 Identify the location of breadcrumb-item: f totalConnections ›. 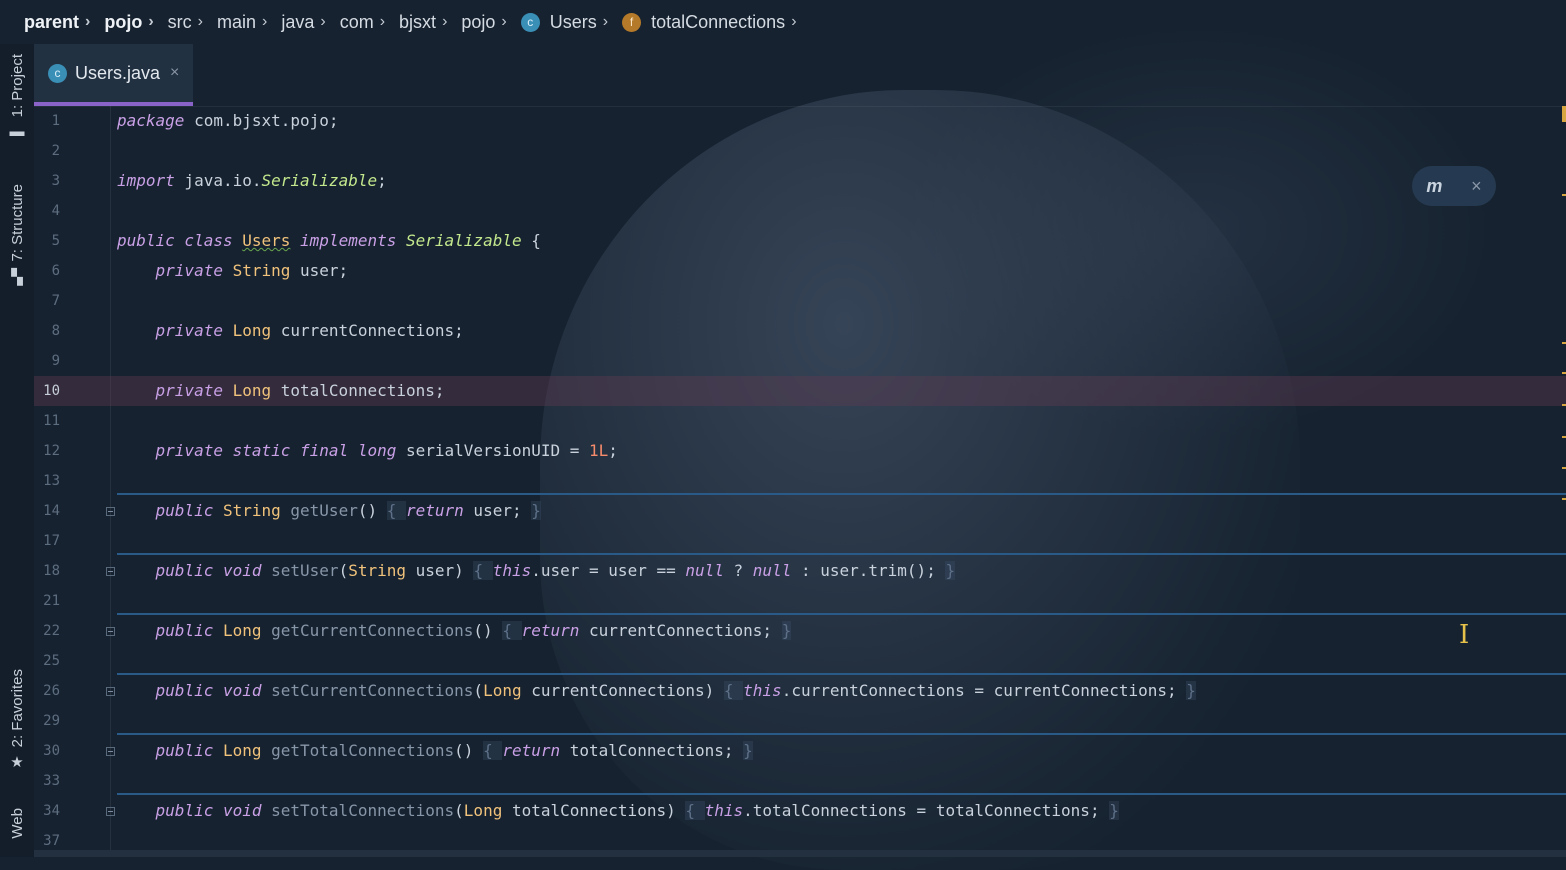
(709, 22).